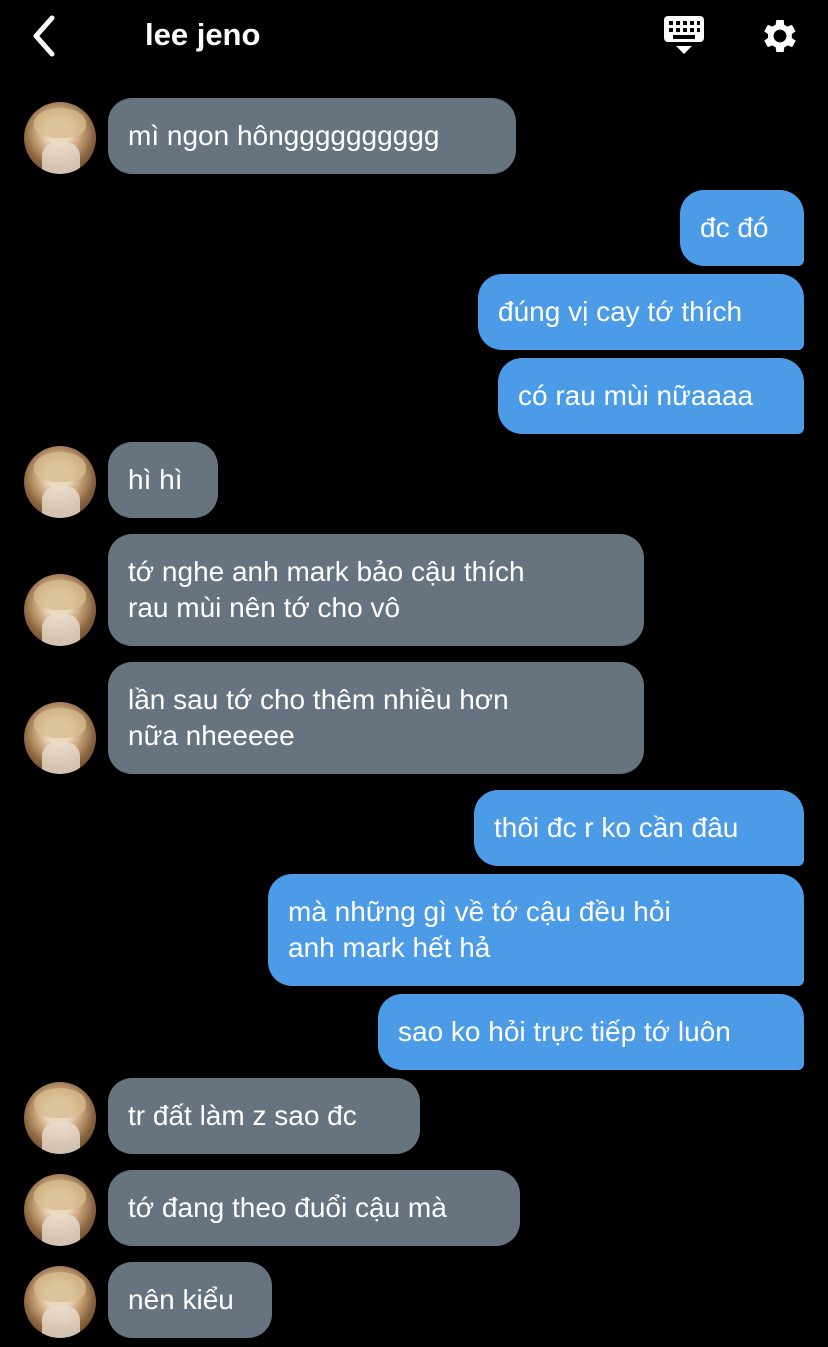 The image size is (828, 1347). I want to click on outgoing-message: đc đó, so click(742, 228).